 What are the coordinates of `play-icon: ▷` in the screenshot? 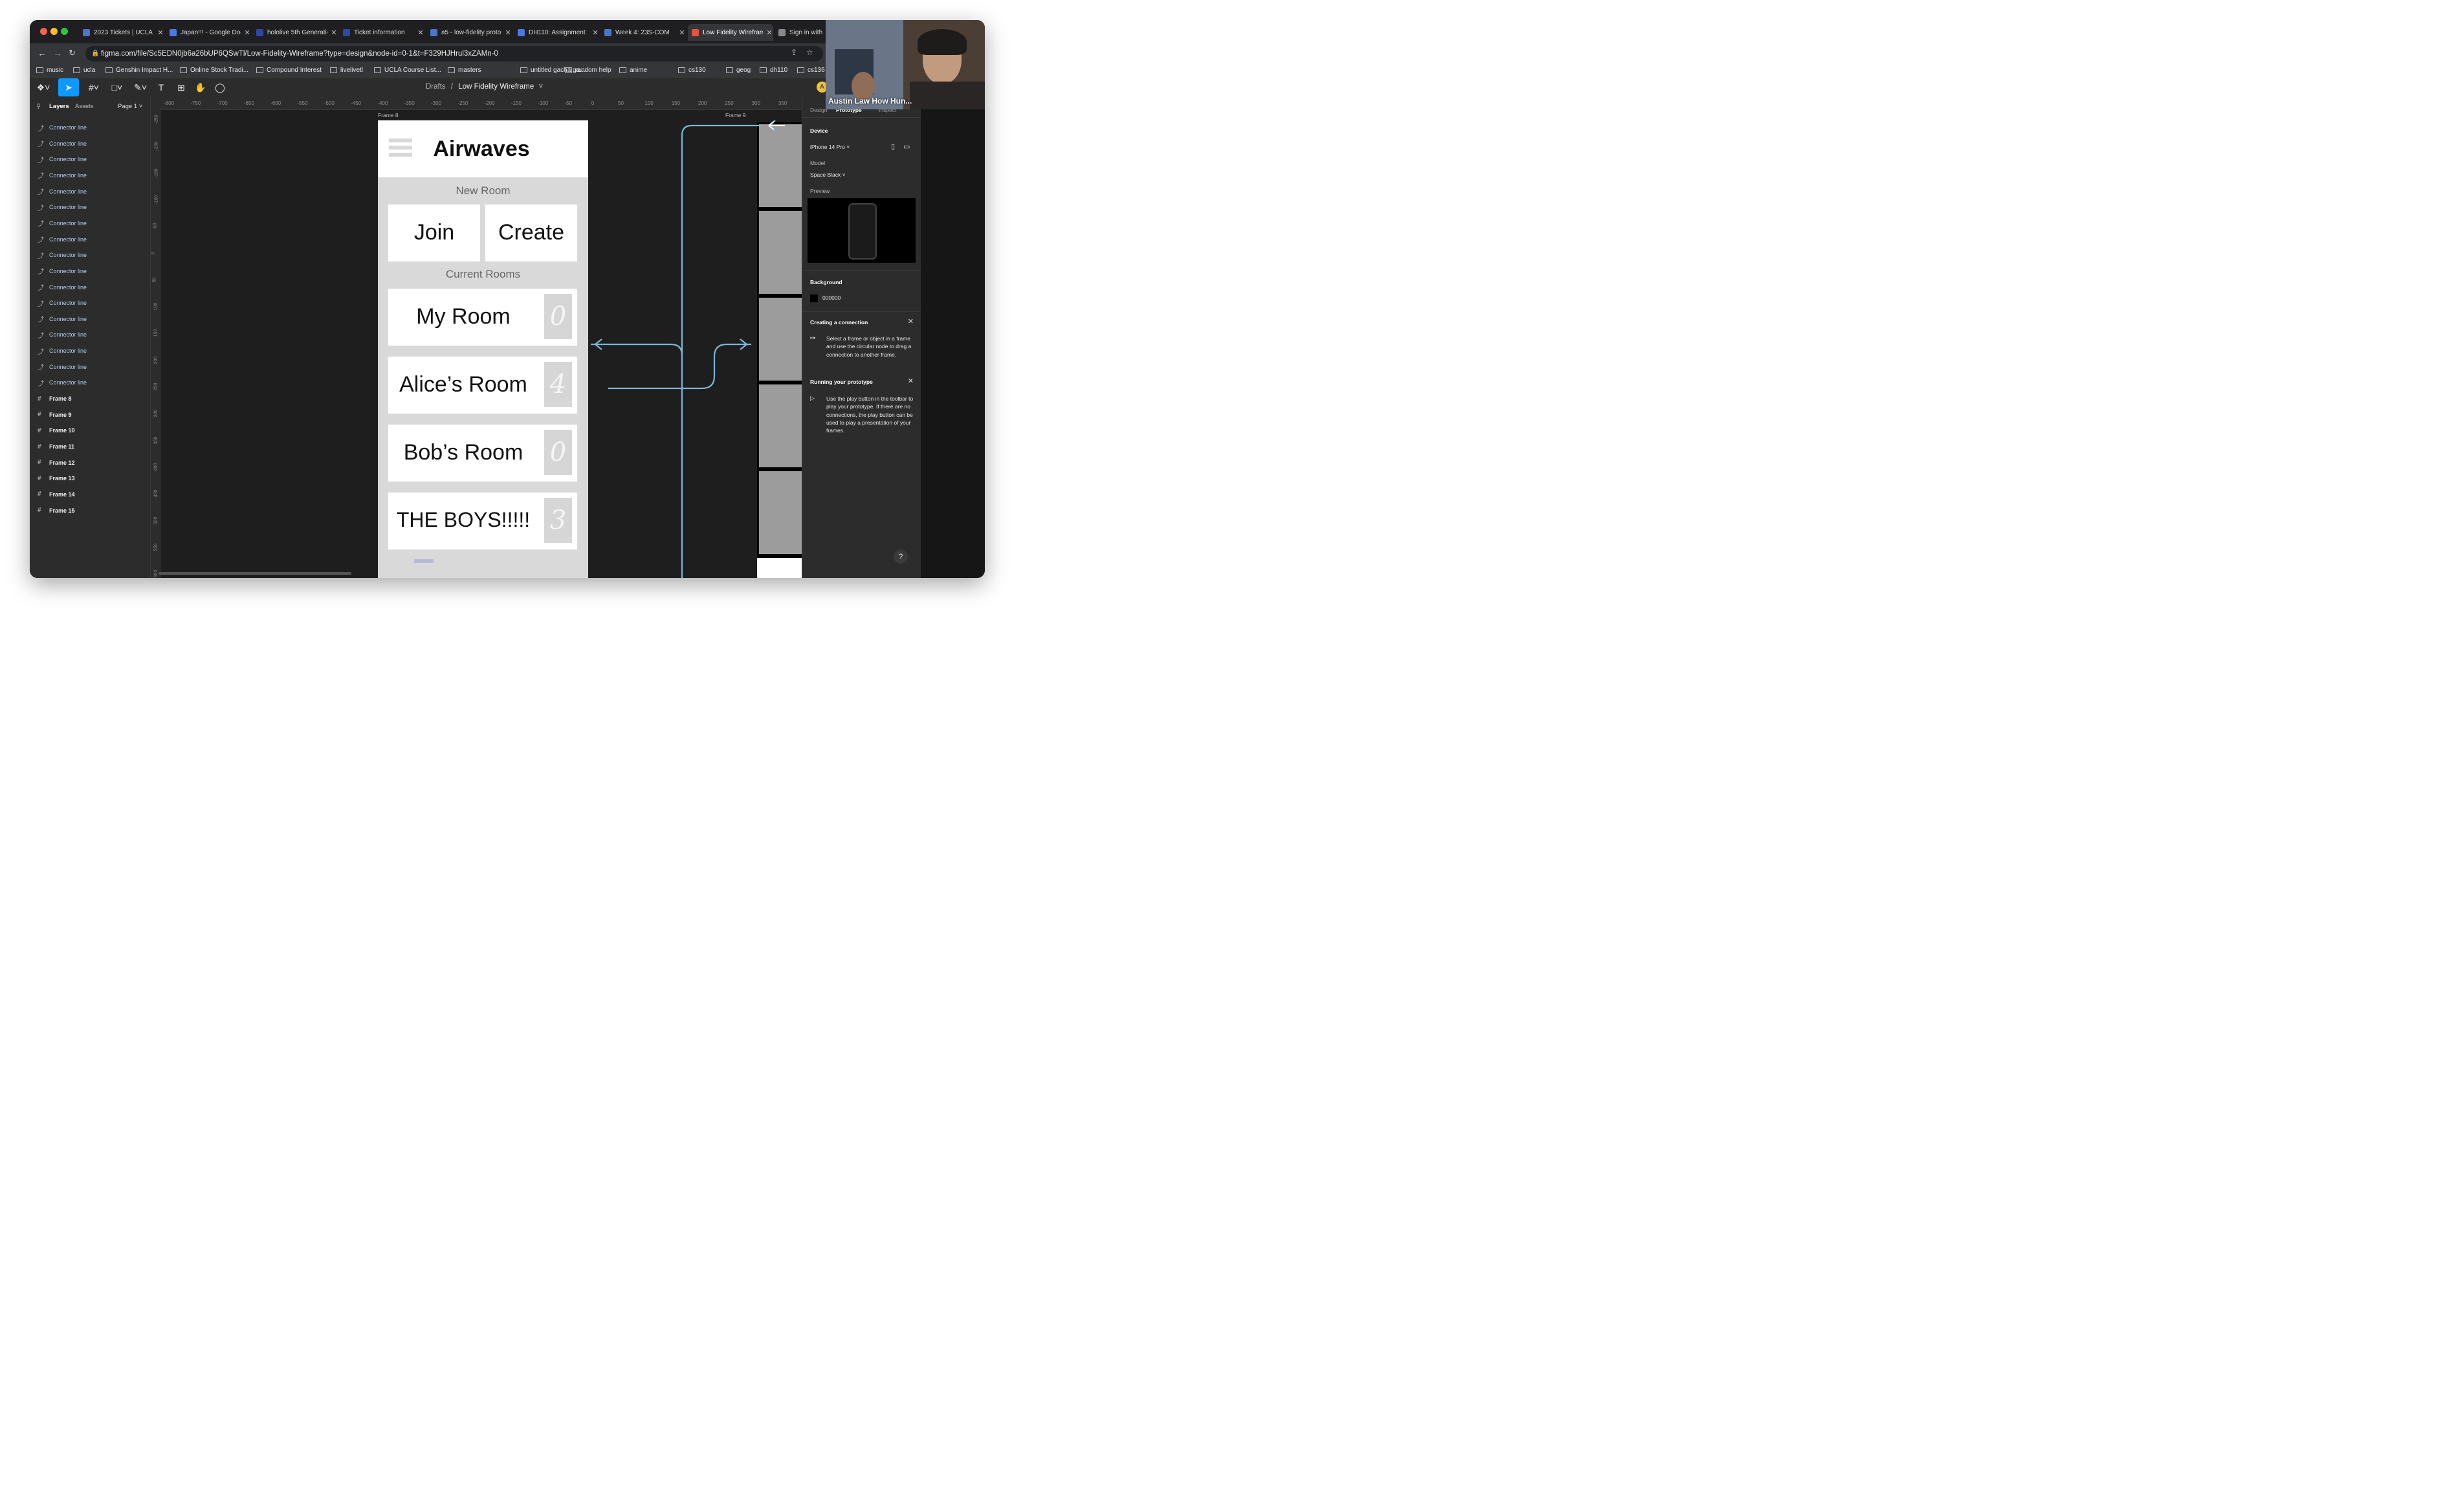 It's located at (813, 398).